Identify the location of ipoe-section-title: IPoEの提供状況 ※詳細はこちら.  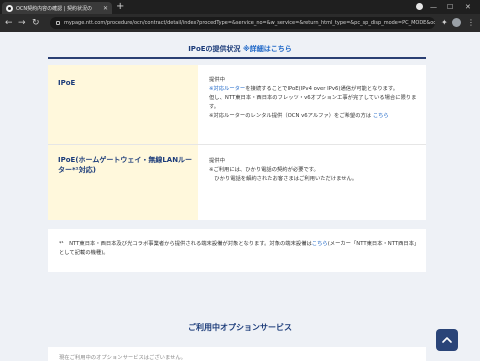
(240, 49).